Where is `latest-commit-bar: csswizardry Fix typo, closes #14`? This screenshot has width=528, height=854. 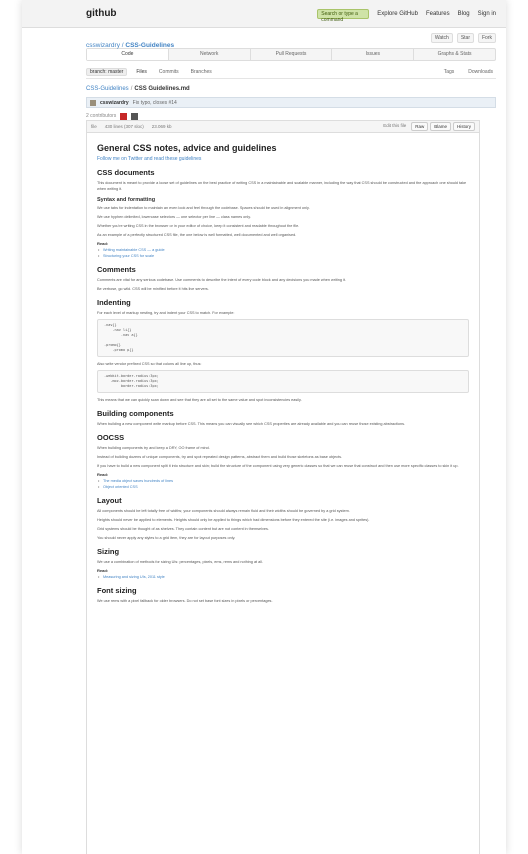
latest-commit-bar: csswizardry Fix typo, closes #14 is located at coordinates (291, 102).